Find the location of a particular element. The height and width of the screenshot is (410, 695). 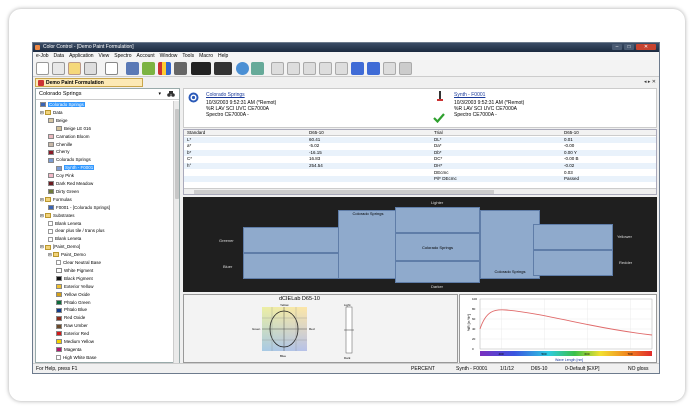

menu-item-3: View is located at coordinates (104, 56).